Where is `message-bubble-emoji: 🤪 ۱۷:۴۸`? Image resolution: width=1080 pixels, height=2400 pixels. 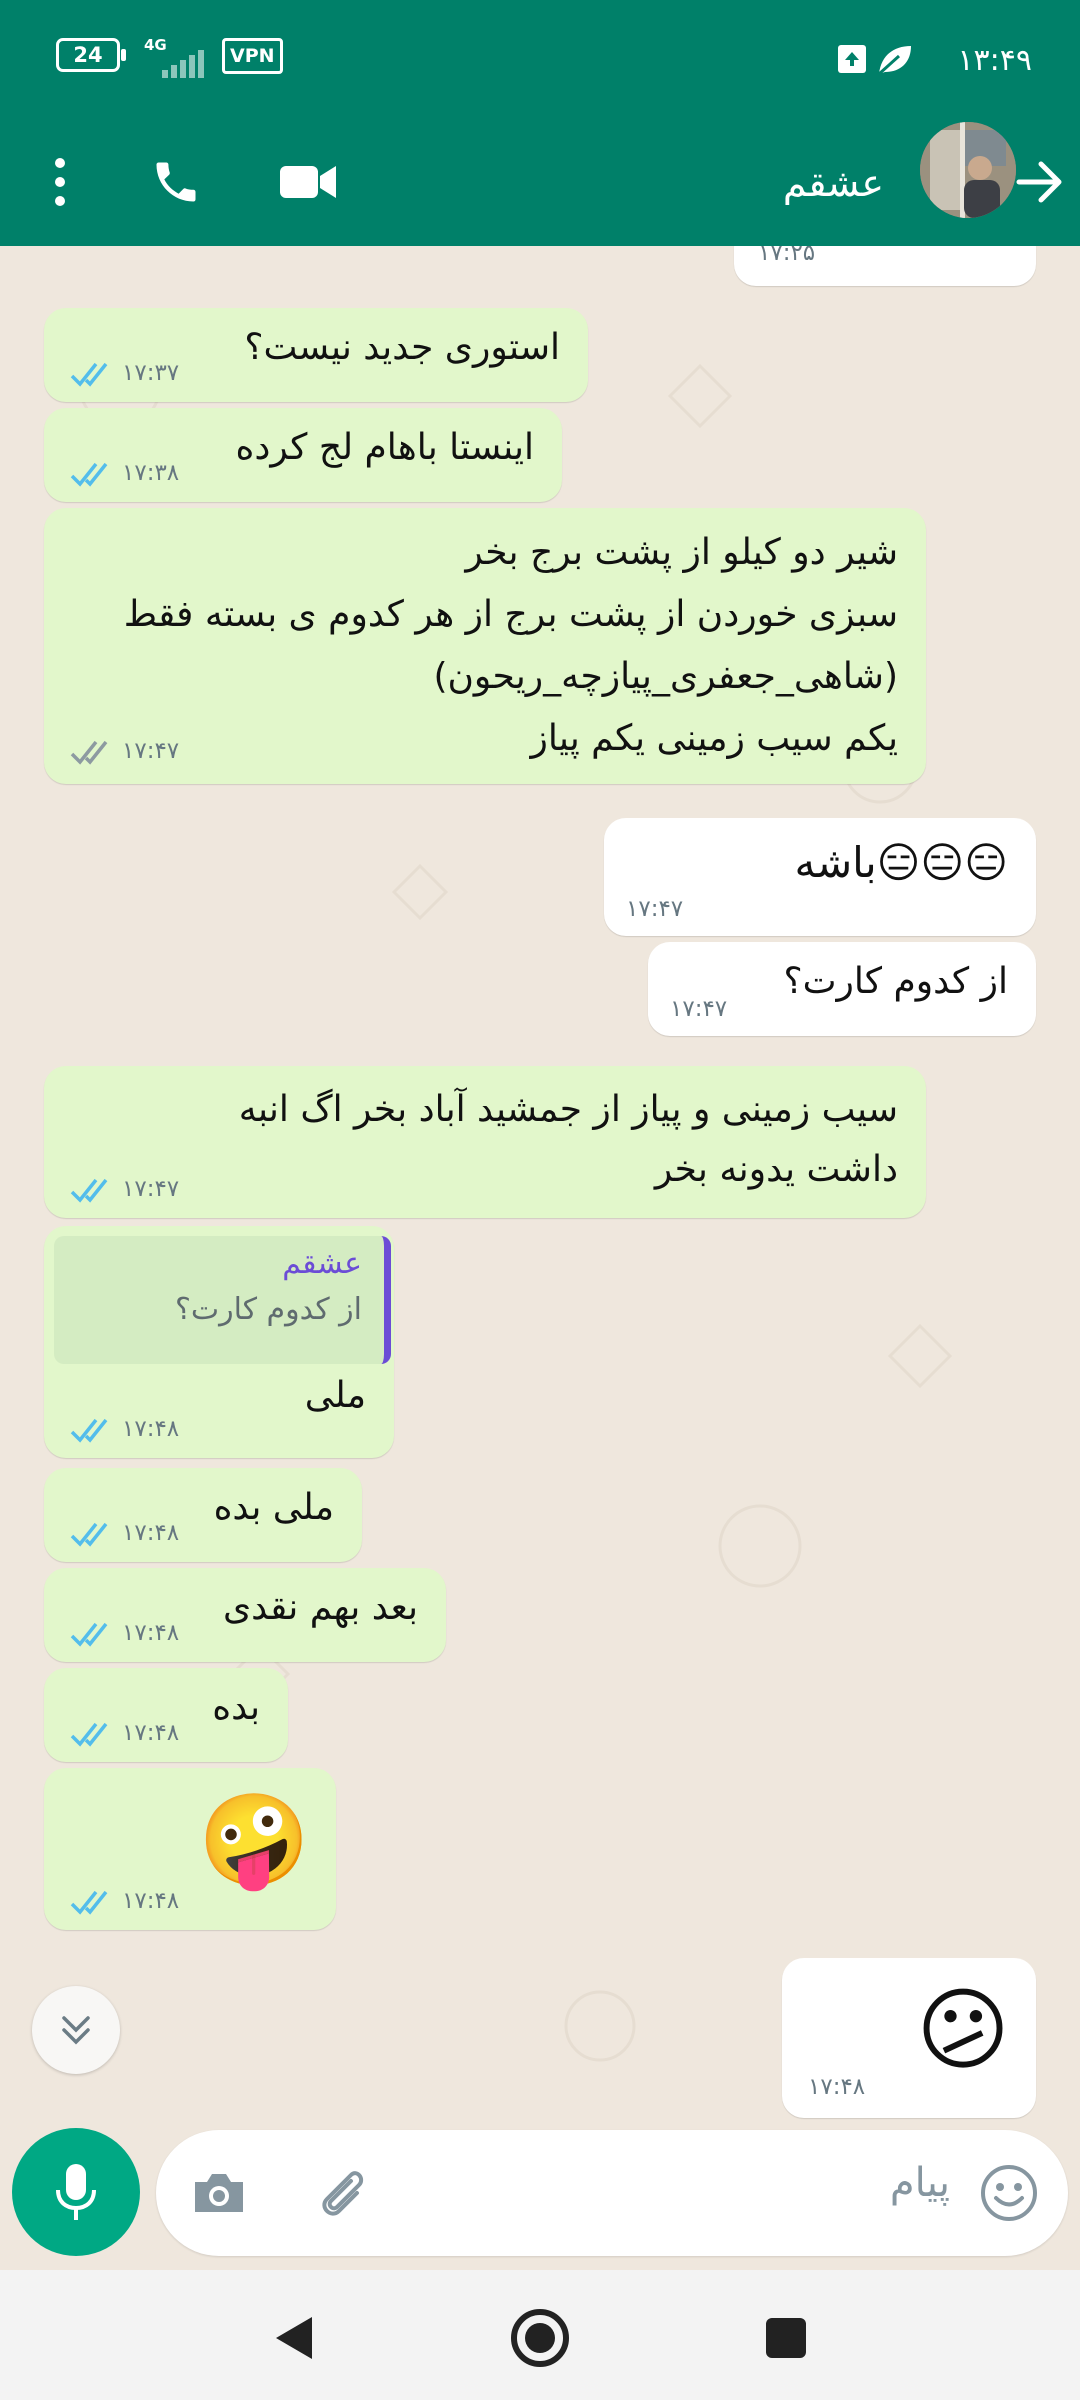 message-bubble-emoji: 🤪 ۱۷:۴۸ is located at coordinates (190, 1849).